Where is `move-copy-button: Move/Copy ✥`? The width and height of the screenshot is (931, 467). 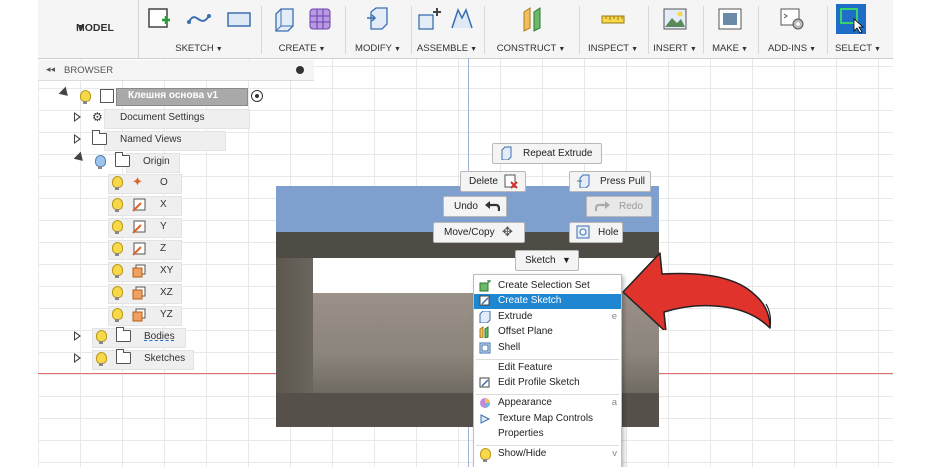 move-copy-button: Move/Copy ✥ is located at coordinates (479, 232).